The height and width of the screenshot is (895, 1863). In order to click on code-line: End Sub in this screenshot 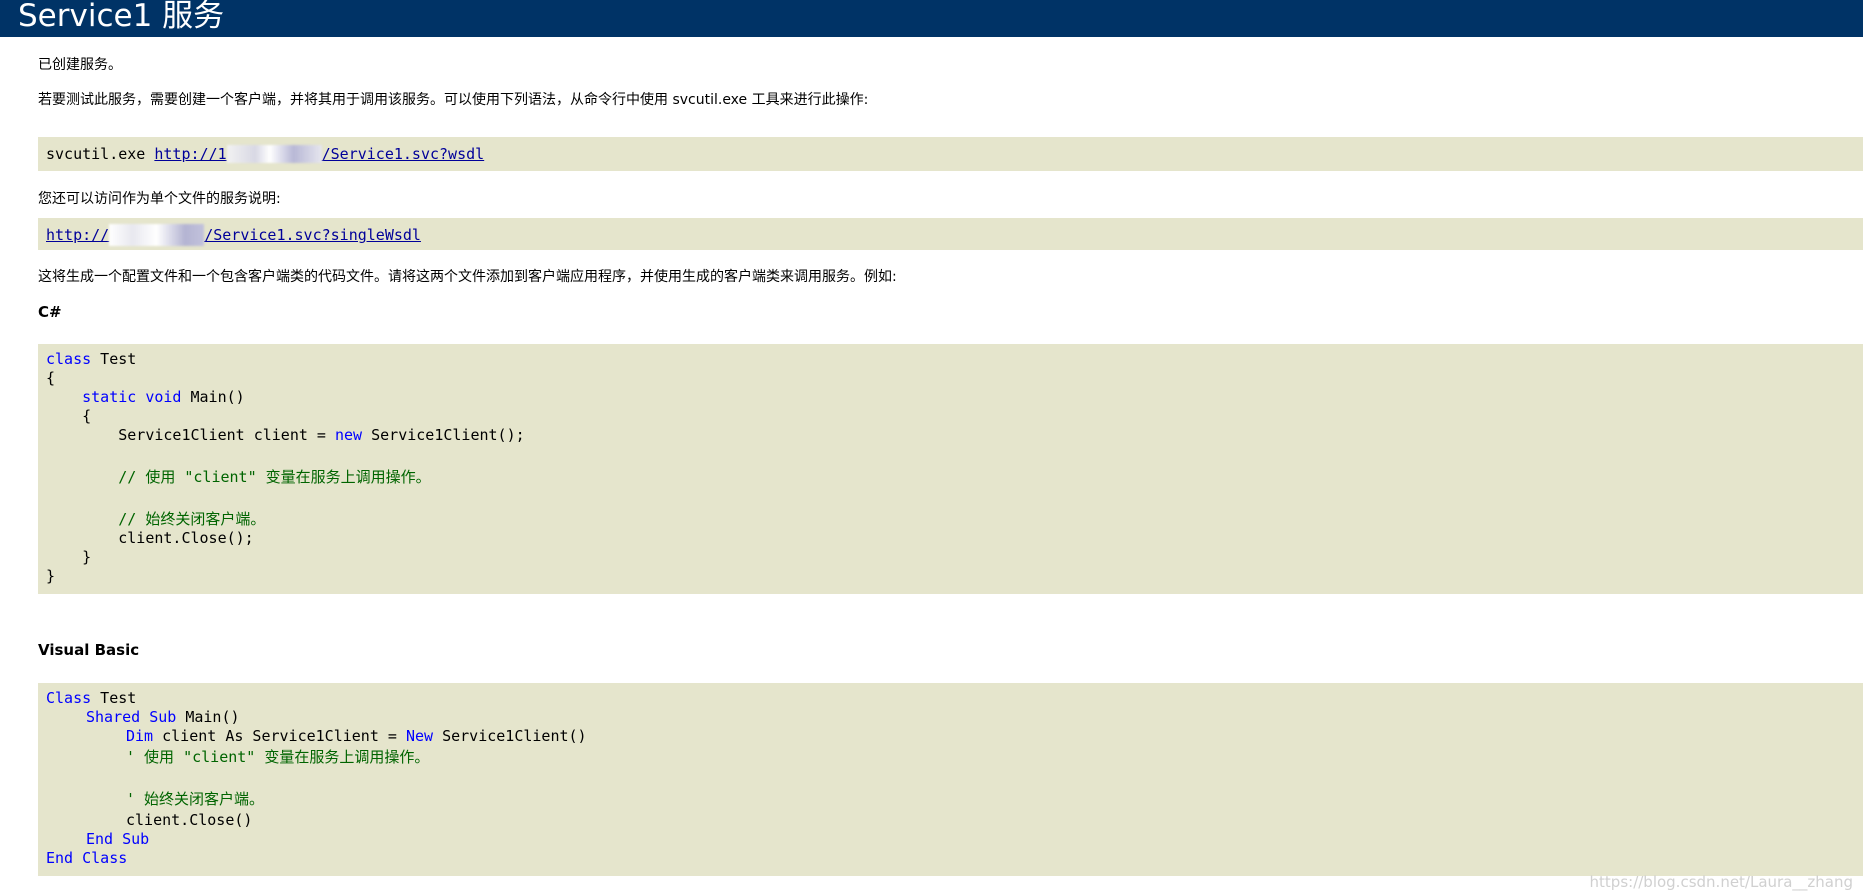, I will do `click(117, 839)`.